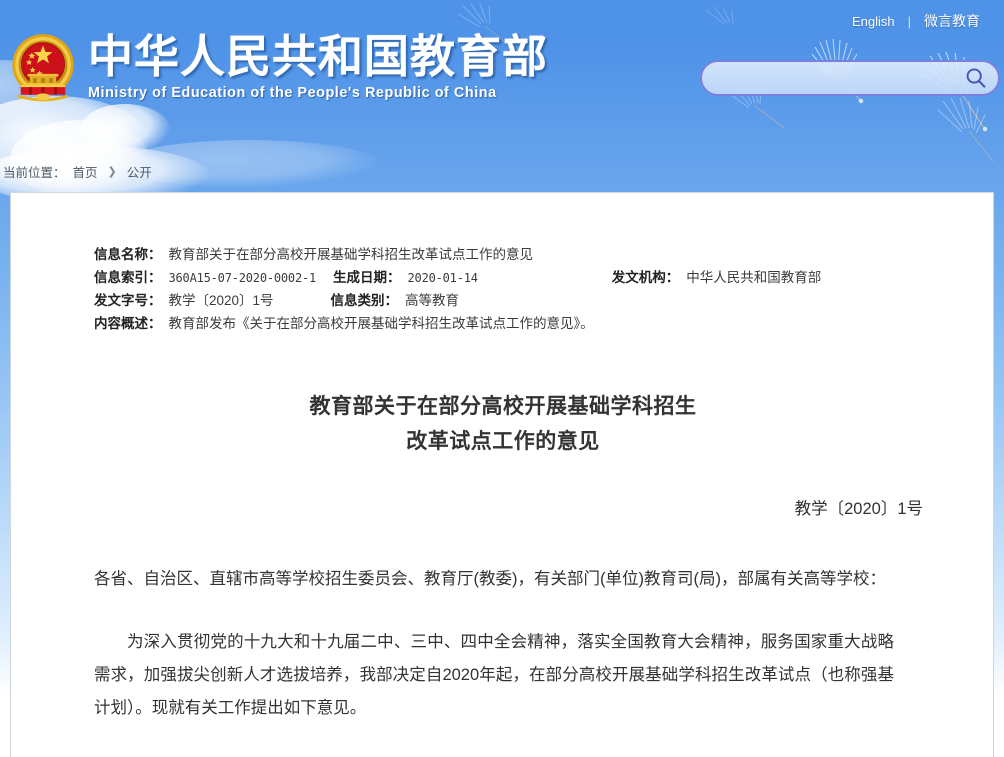  I want to click on meta-value-info-name: 教育部关于在部分高校开展基础学科招生改革试点工作的意见, so click(351, 254).